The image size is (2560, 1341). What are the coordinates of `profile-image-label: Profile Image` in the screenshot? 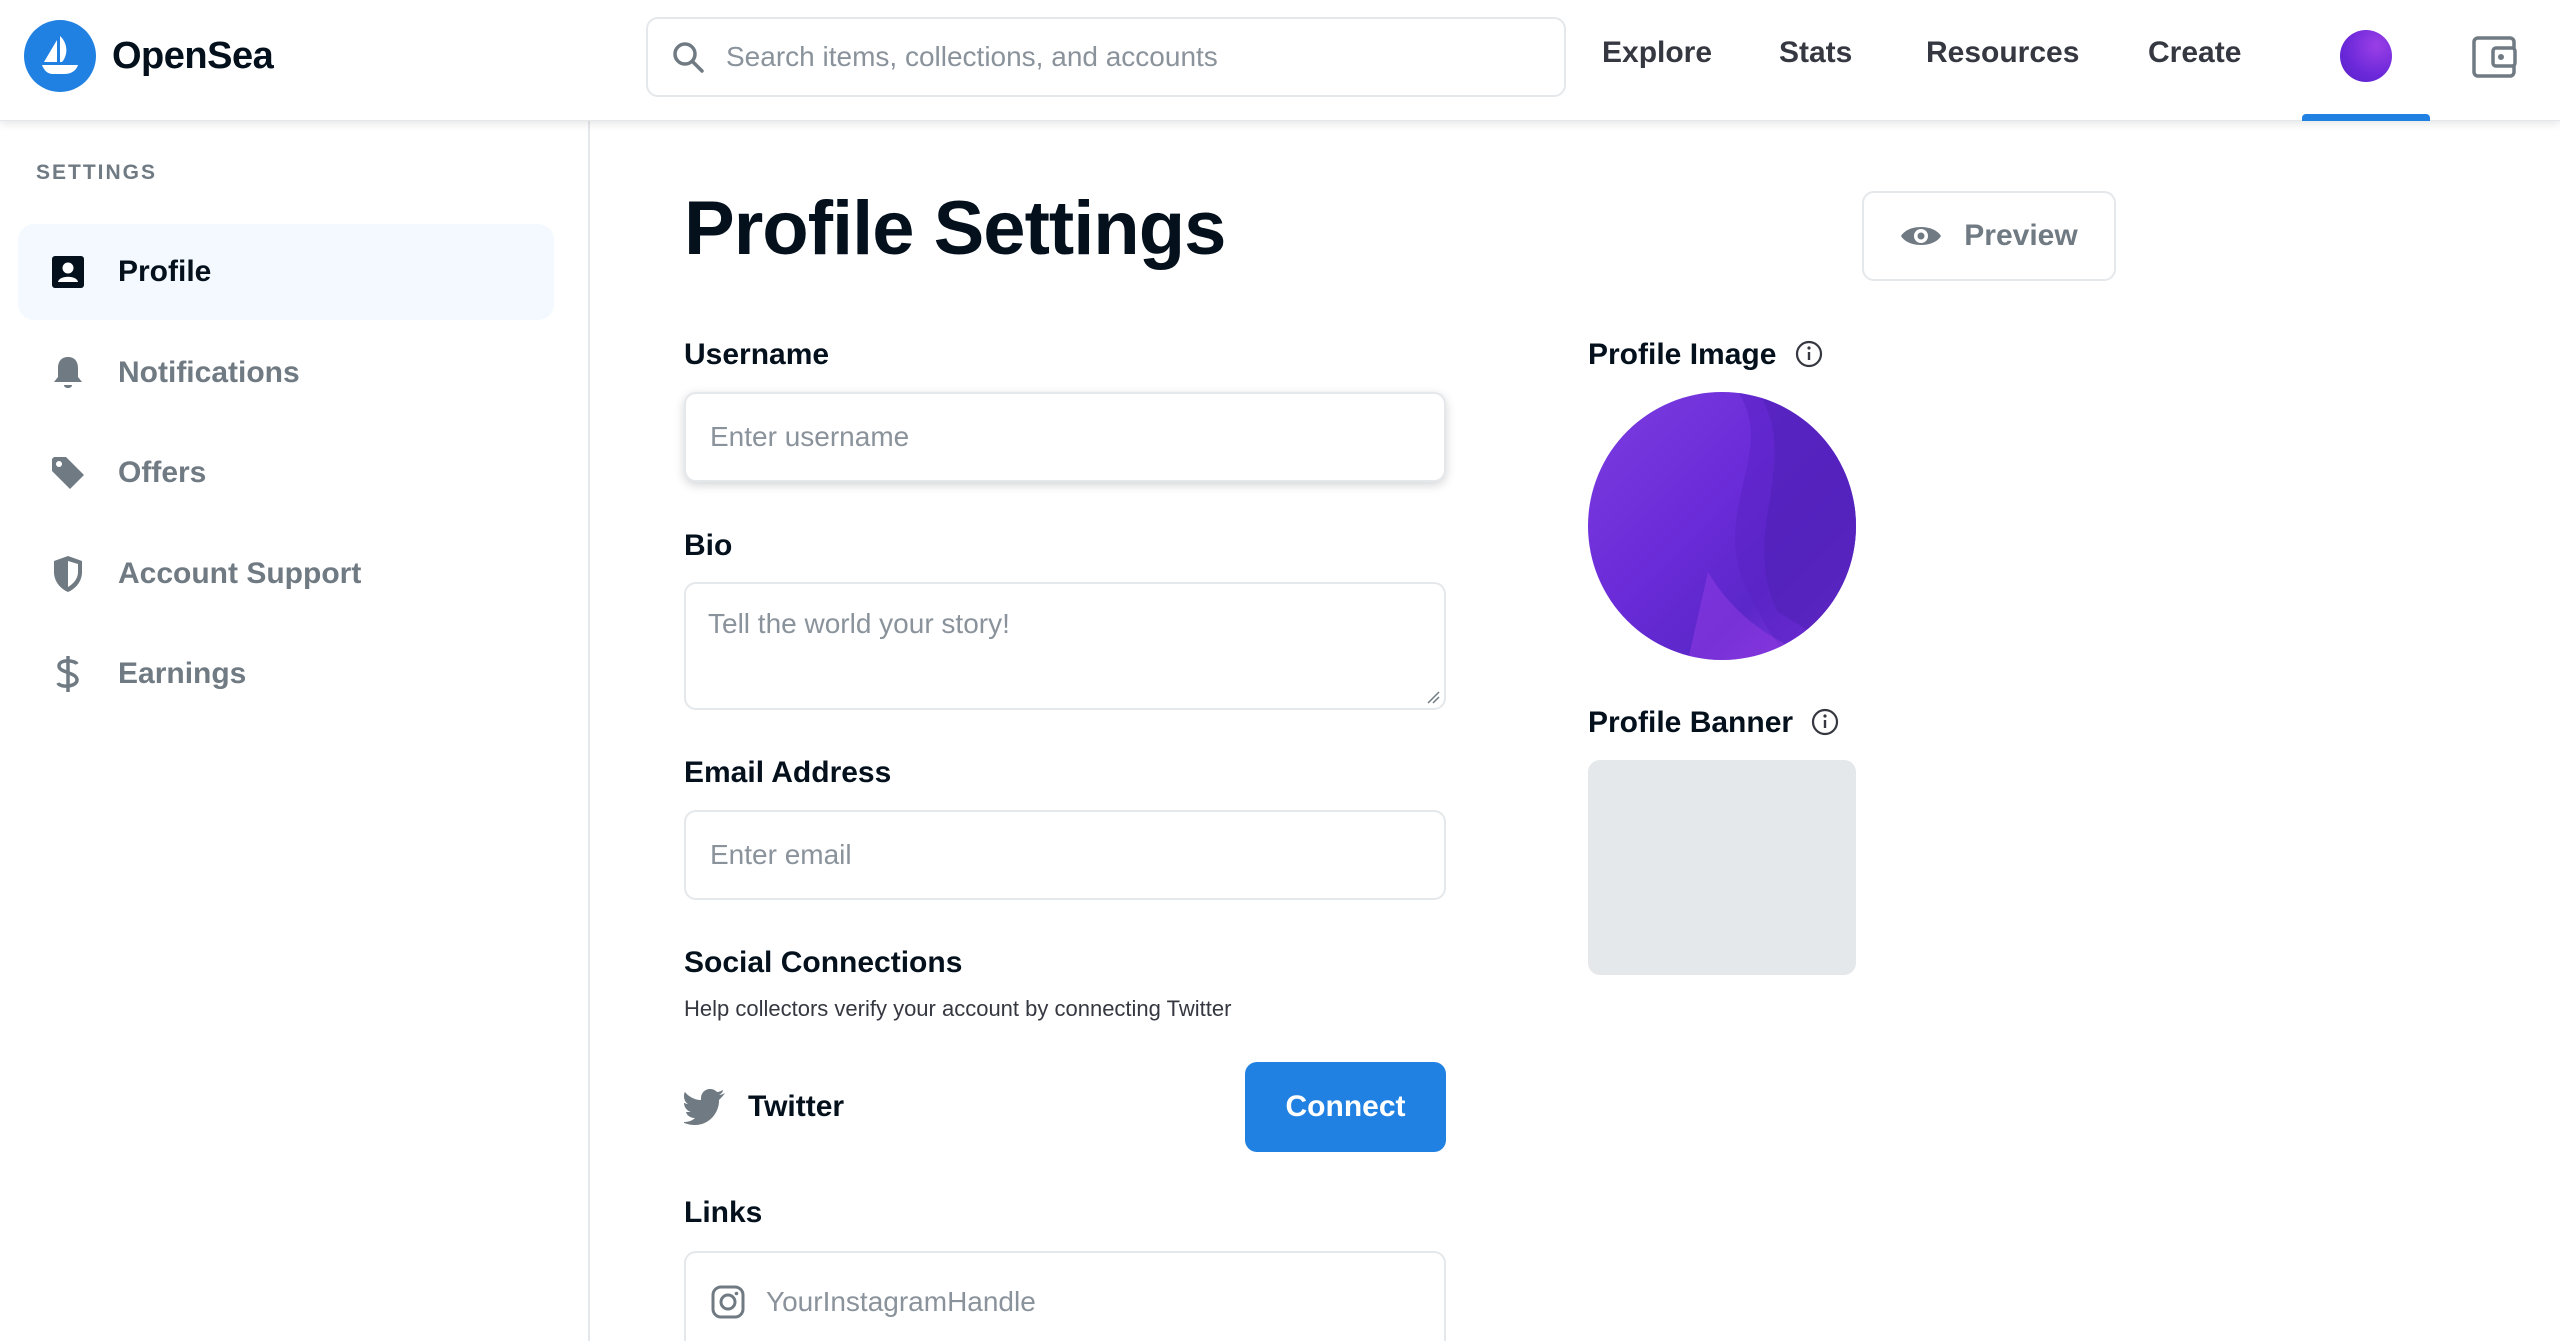 It's located at (1705, 355).